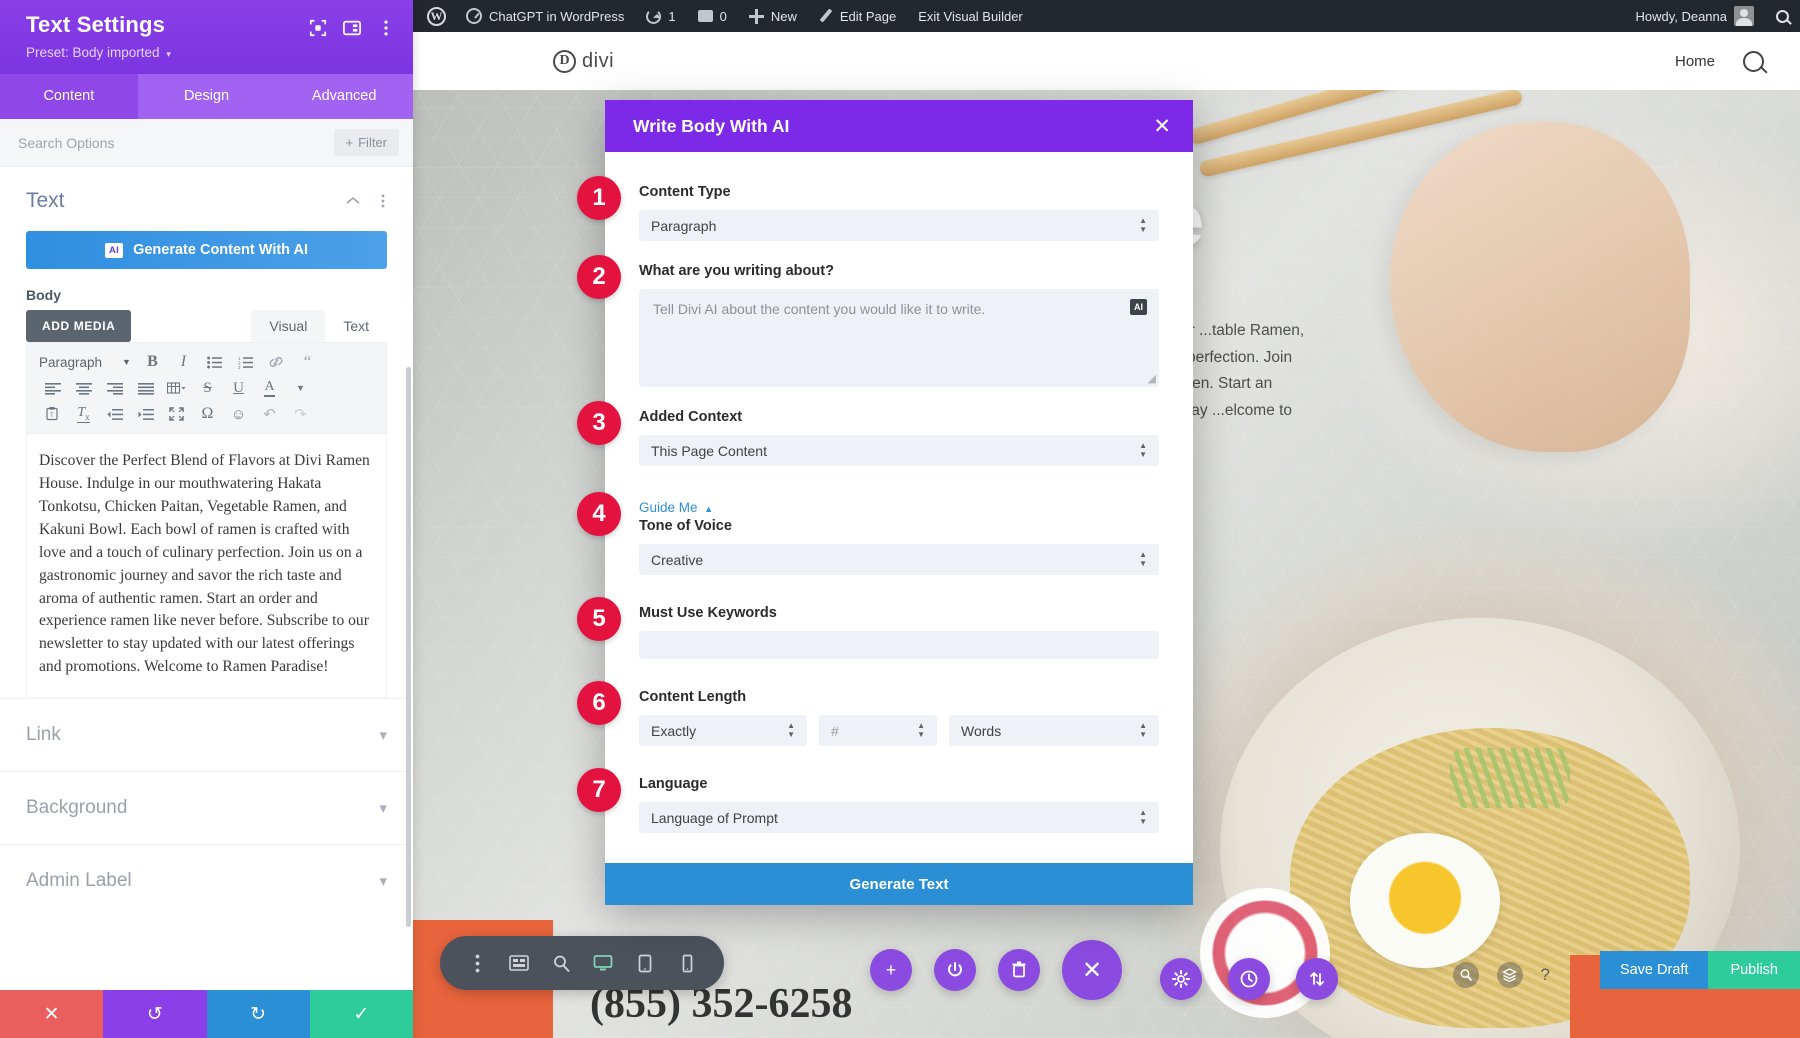 This screenshot has height=1038, width=1800. Describe the element at coordinates (1545, 975) in the screenshot. I see `help-icon: ?` at that location.